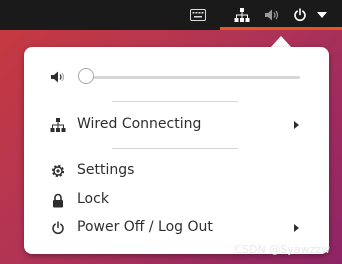 The image size is (342, 264). I want to click on top-bar, so click(171, 15).